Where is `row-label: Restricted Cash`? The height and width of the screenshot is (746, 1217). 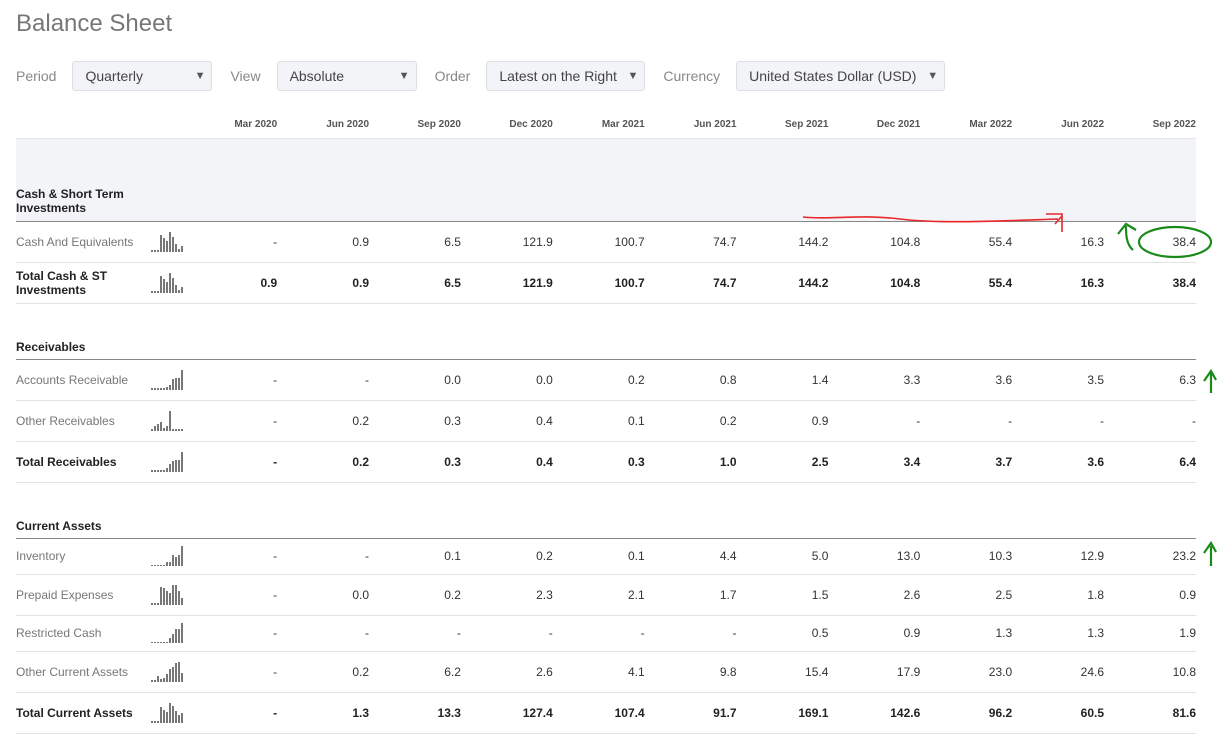
row-label: Restricted Cash is located at coordinates (76, 633).